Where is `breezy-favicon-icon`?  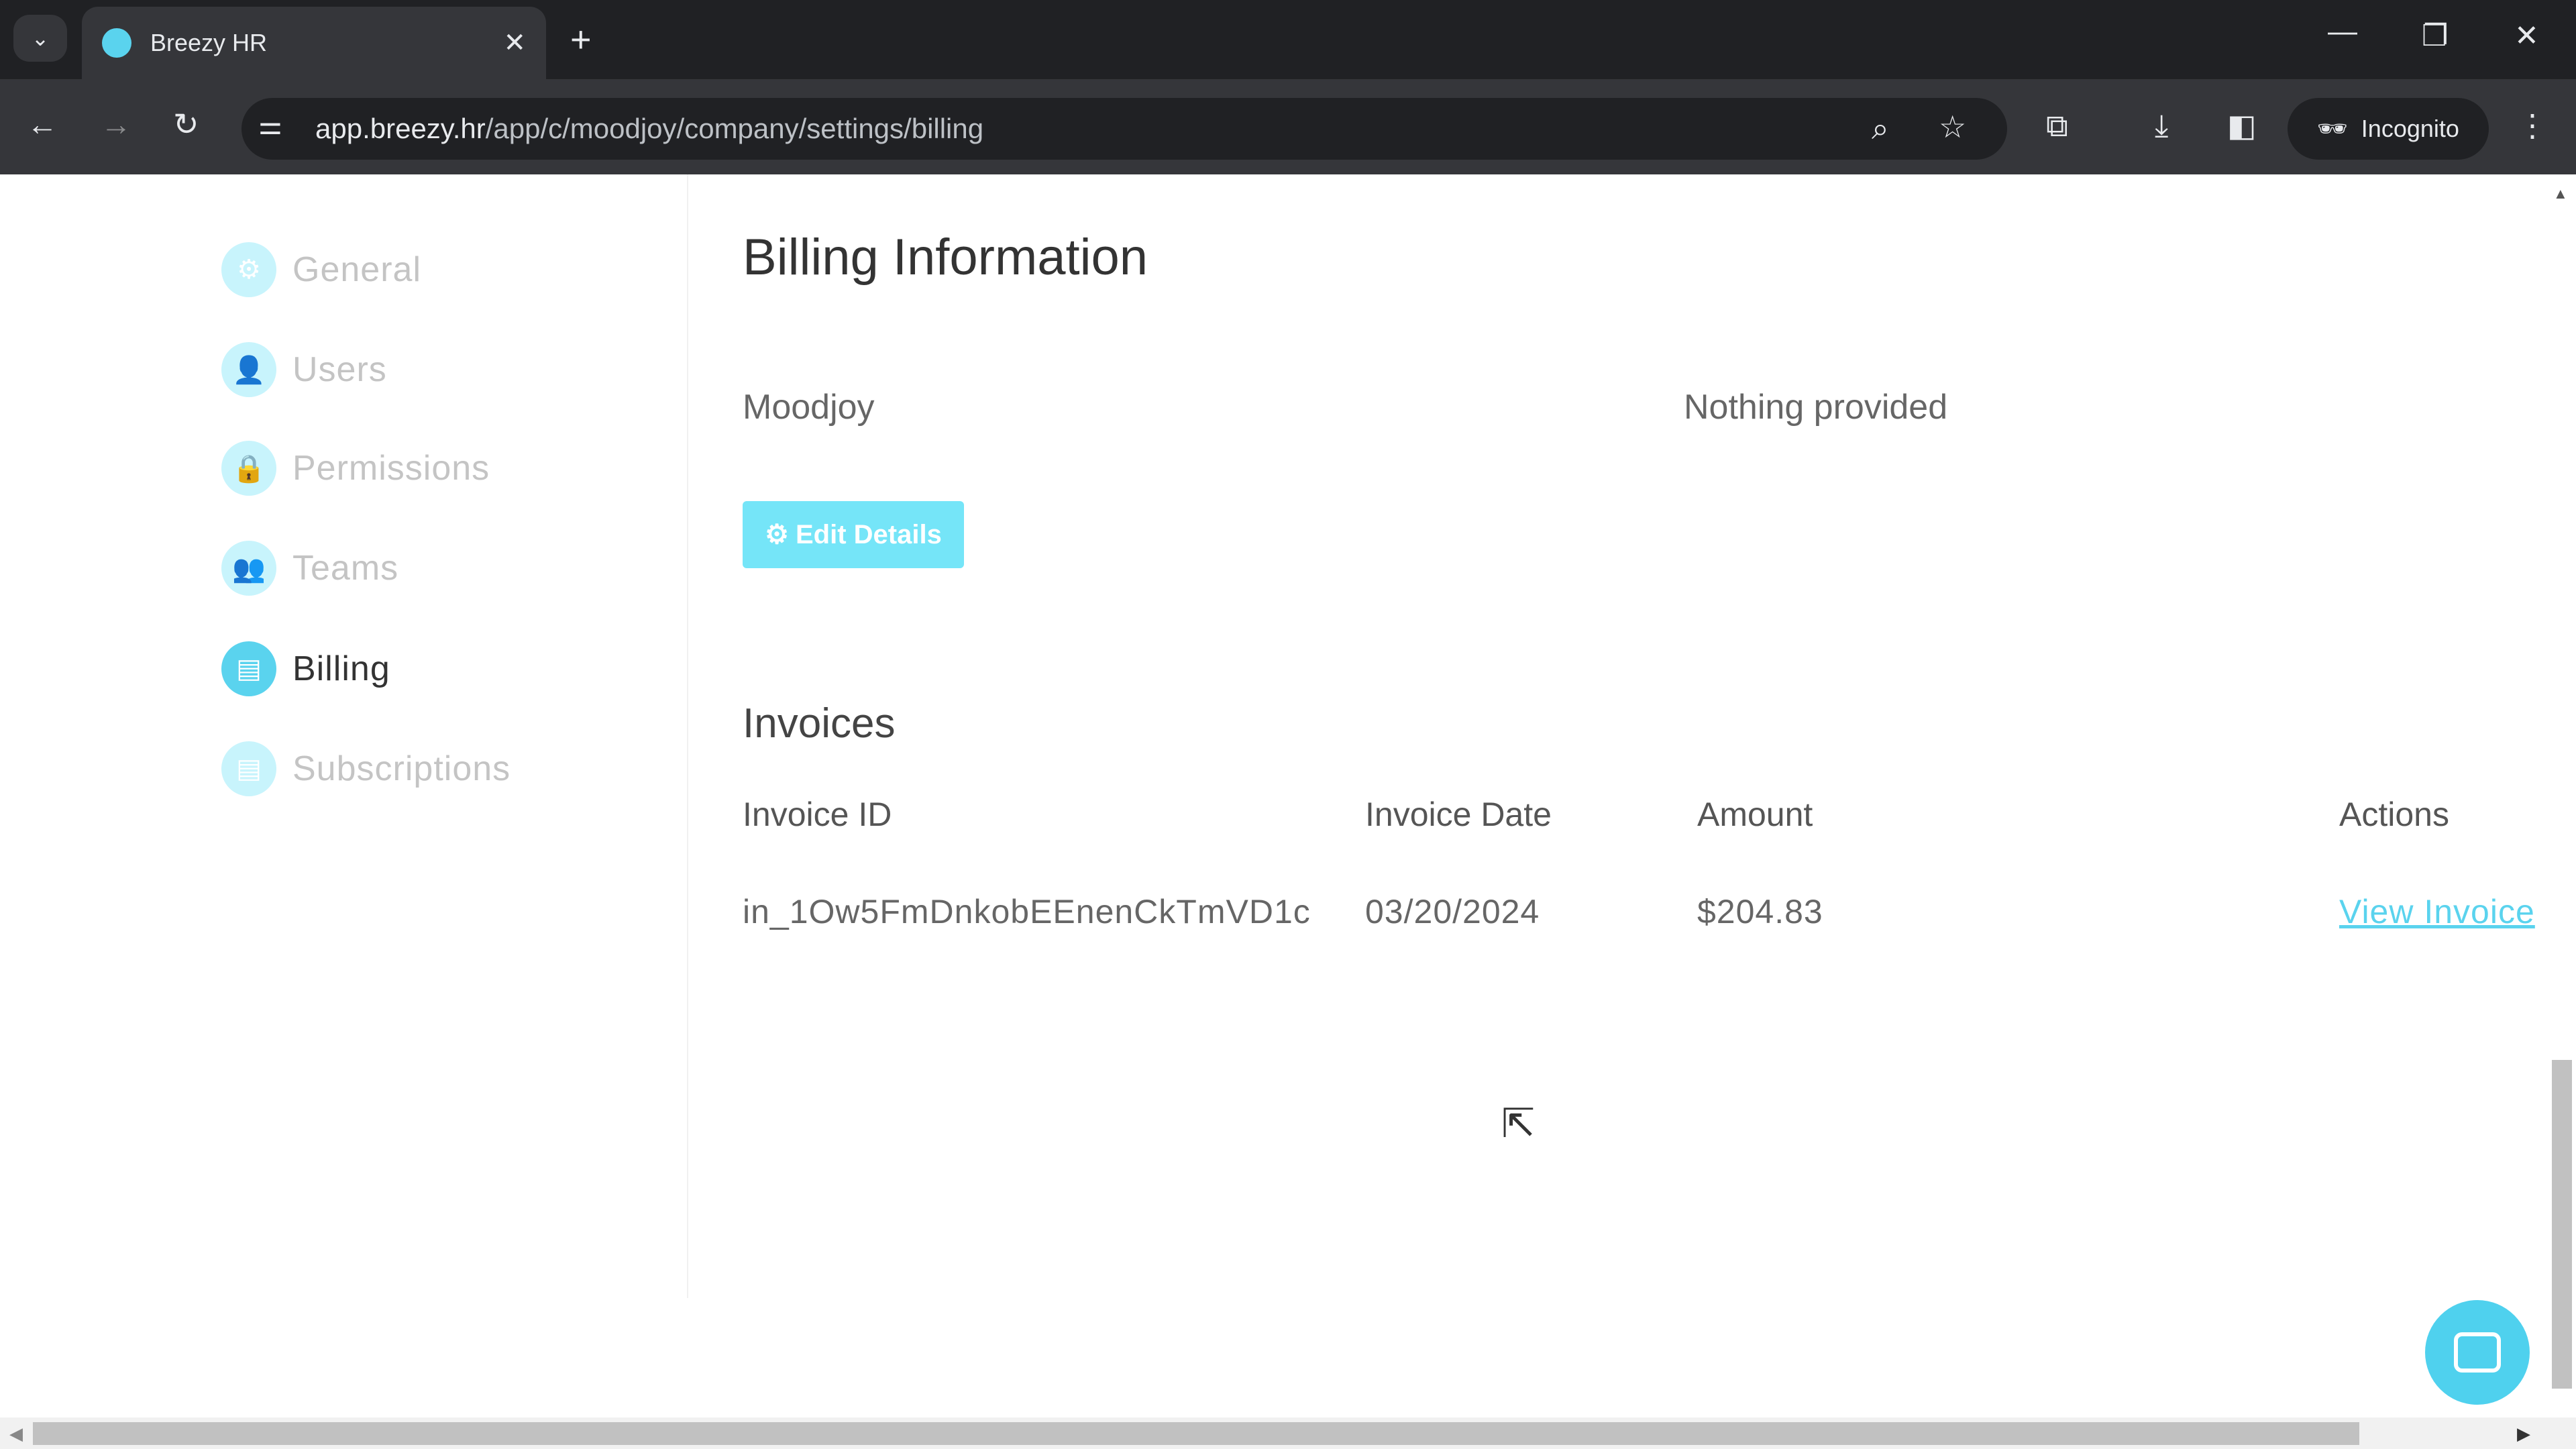
breezy-favicon-icon is located at coordinates (116, 43).